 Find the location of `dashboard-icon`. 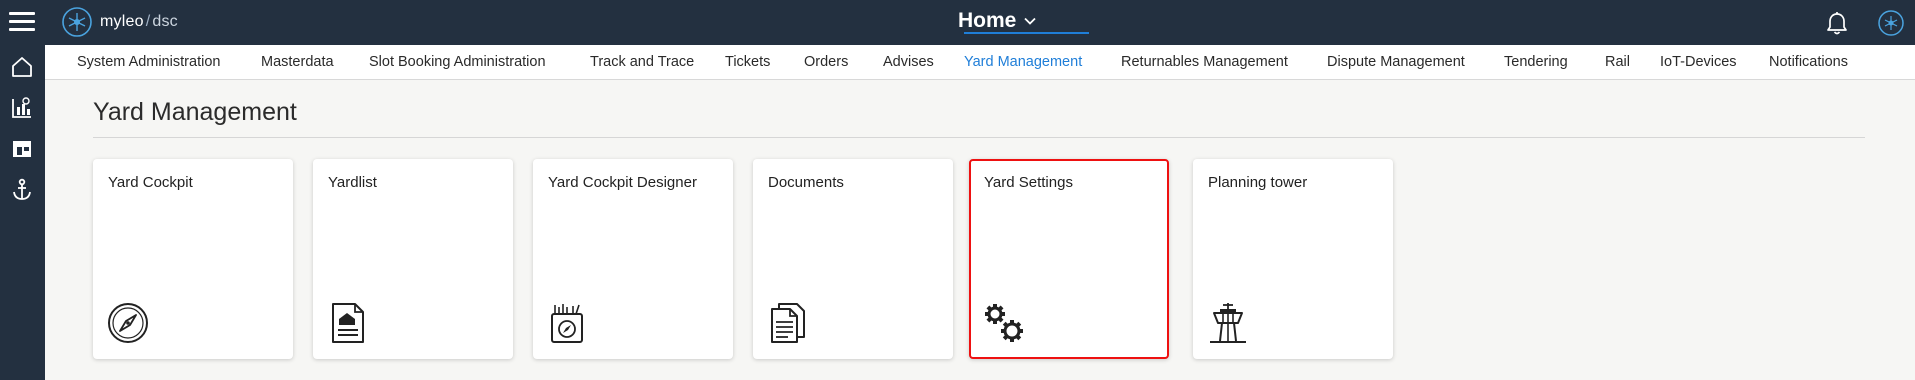

dashboard-icon is located at coordinates (22, 149).